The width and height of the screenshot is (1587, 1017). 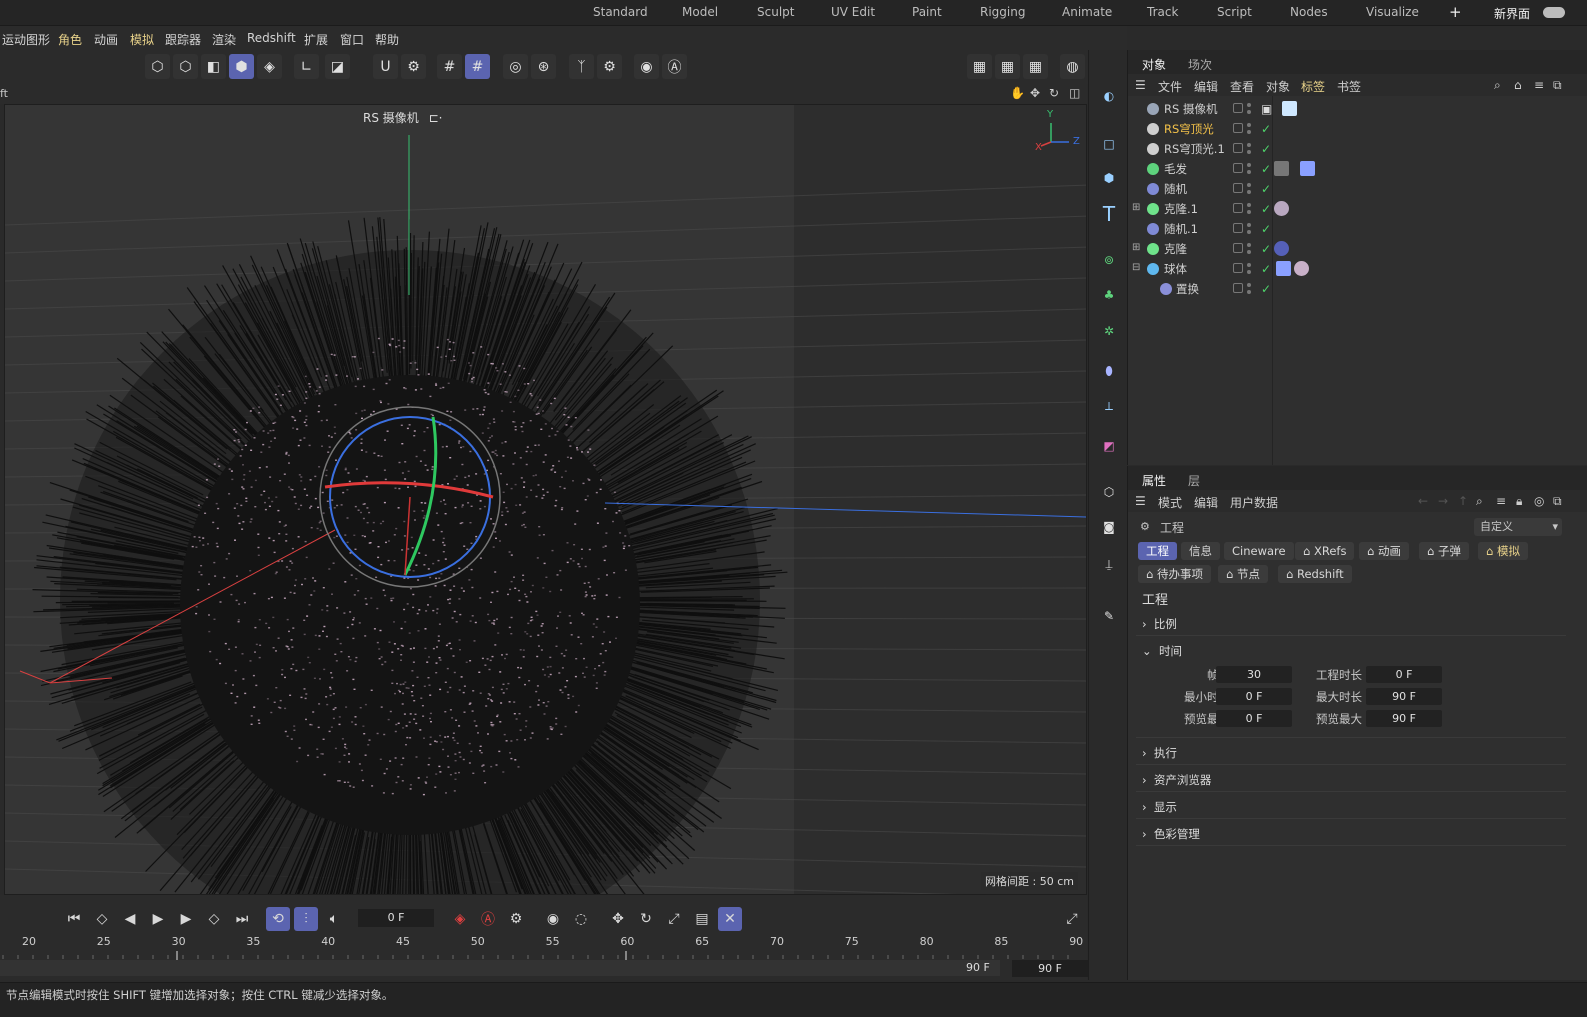 What do you see at coordinates (1392, 12) in the screenshot?
I see `layout-visualize: Visualize` at bounding box center [1392, 12].